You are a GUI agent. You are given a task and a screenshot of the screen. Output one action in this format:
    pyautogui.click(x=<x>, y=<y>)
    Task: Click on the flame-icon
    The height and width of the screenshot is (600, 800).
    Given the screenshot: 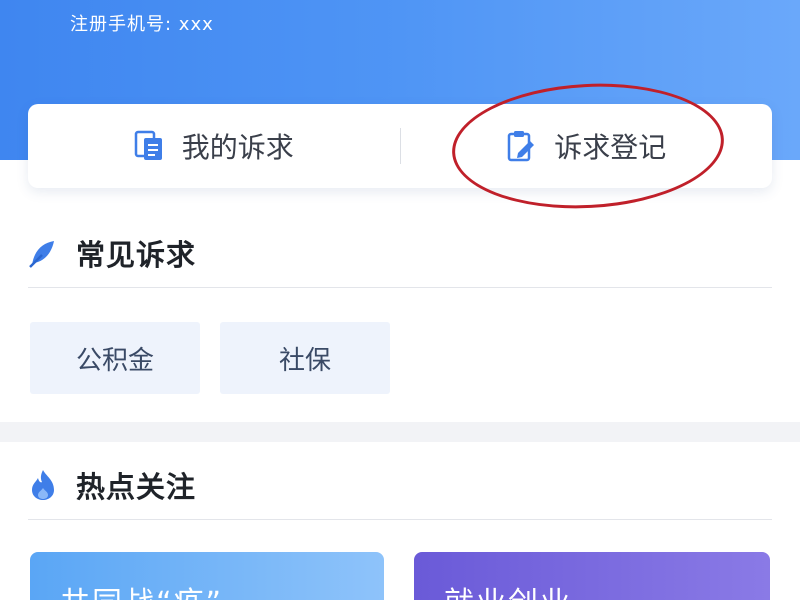 What is the action you would take?
    pyautogui.click(x=43, y=485)
    